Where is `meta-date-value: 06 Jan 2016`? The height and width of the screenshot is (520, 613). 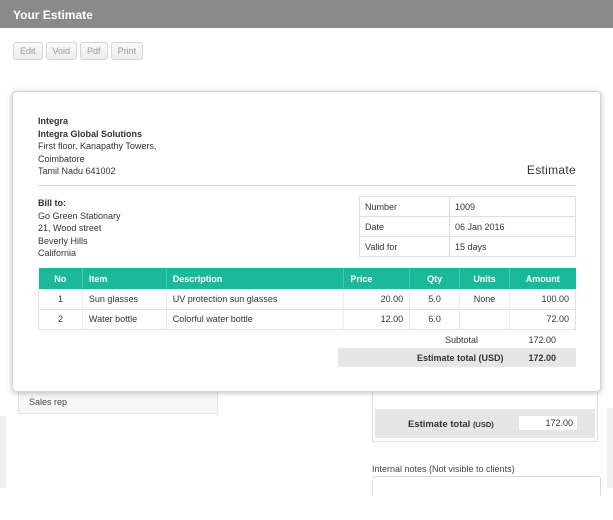
meta-date-value: 06 Jan 2016 is located at coordinates (512, 226).